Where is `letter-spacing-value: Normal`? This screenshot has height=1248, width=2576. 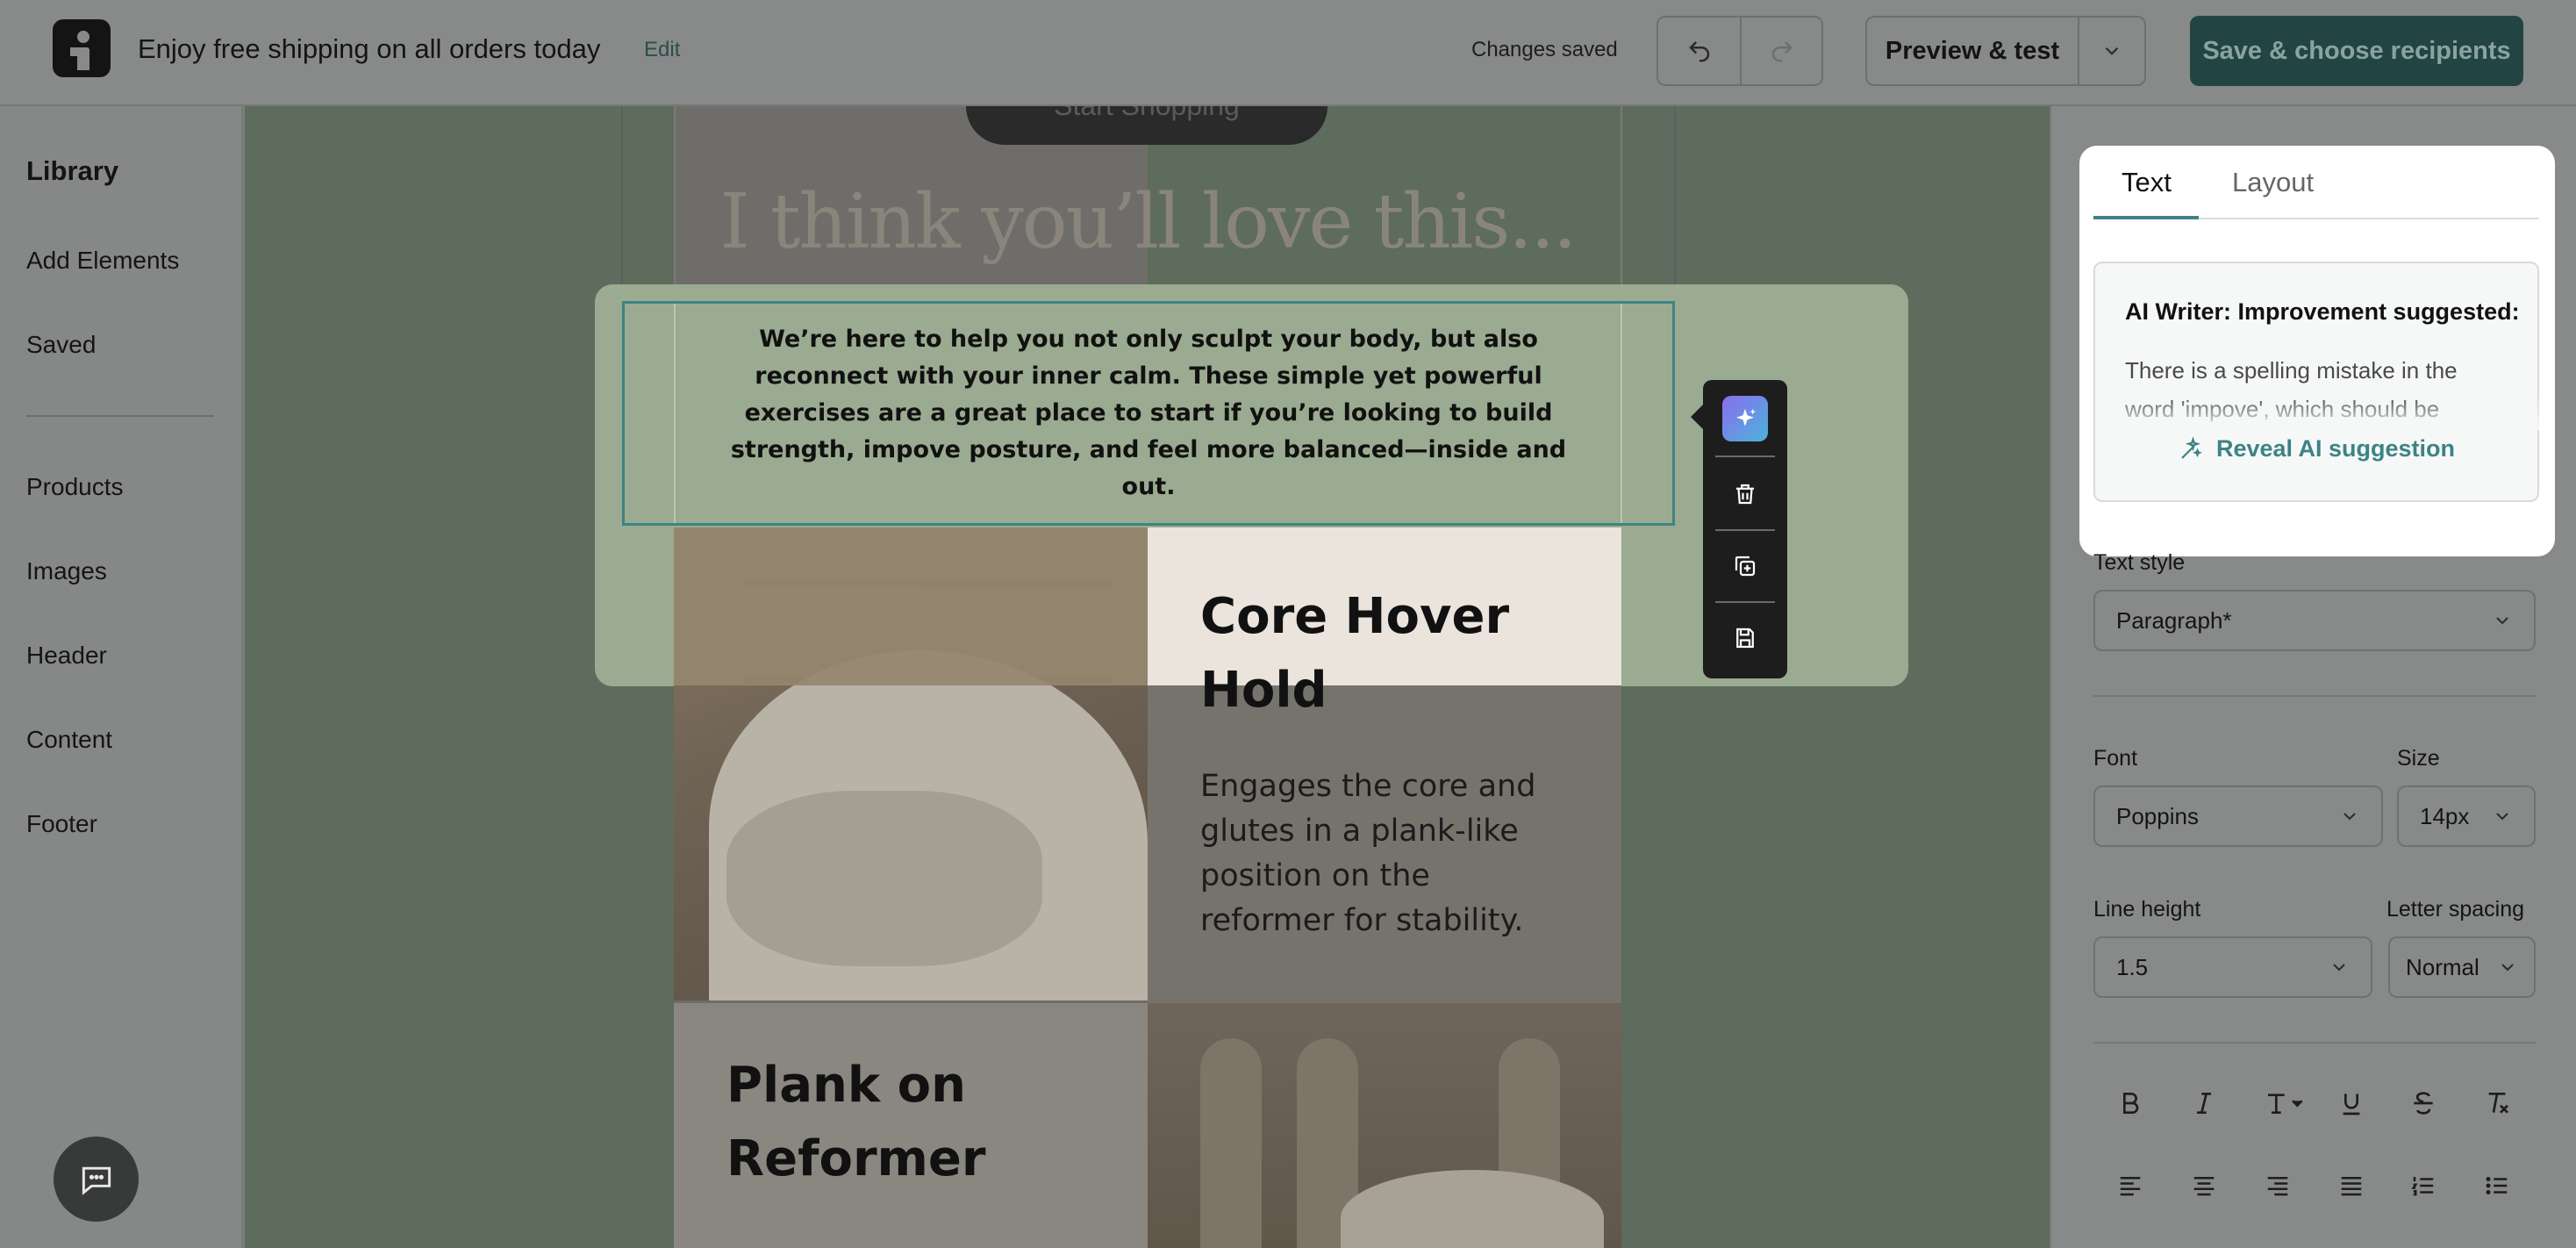
letter-spacing-value: Normal is located at coordinates (2442, 966).